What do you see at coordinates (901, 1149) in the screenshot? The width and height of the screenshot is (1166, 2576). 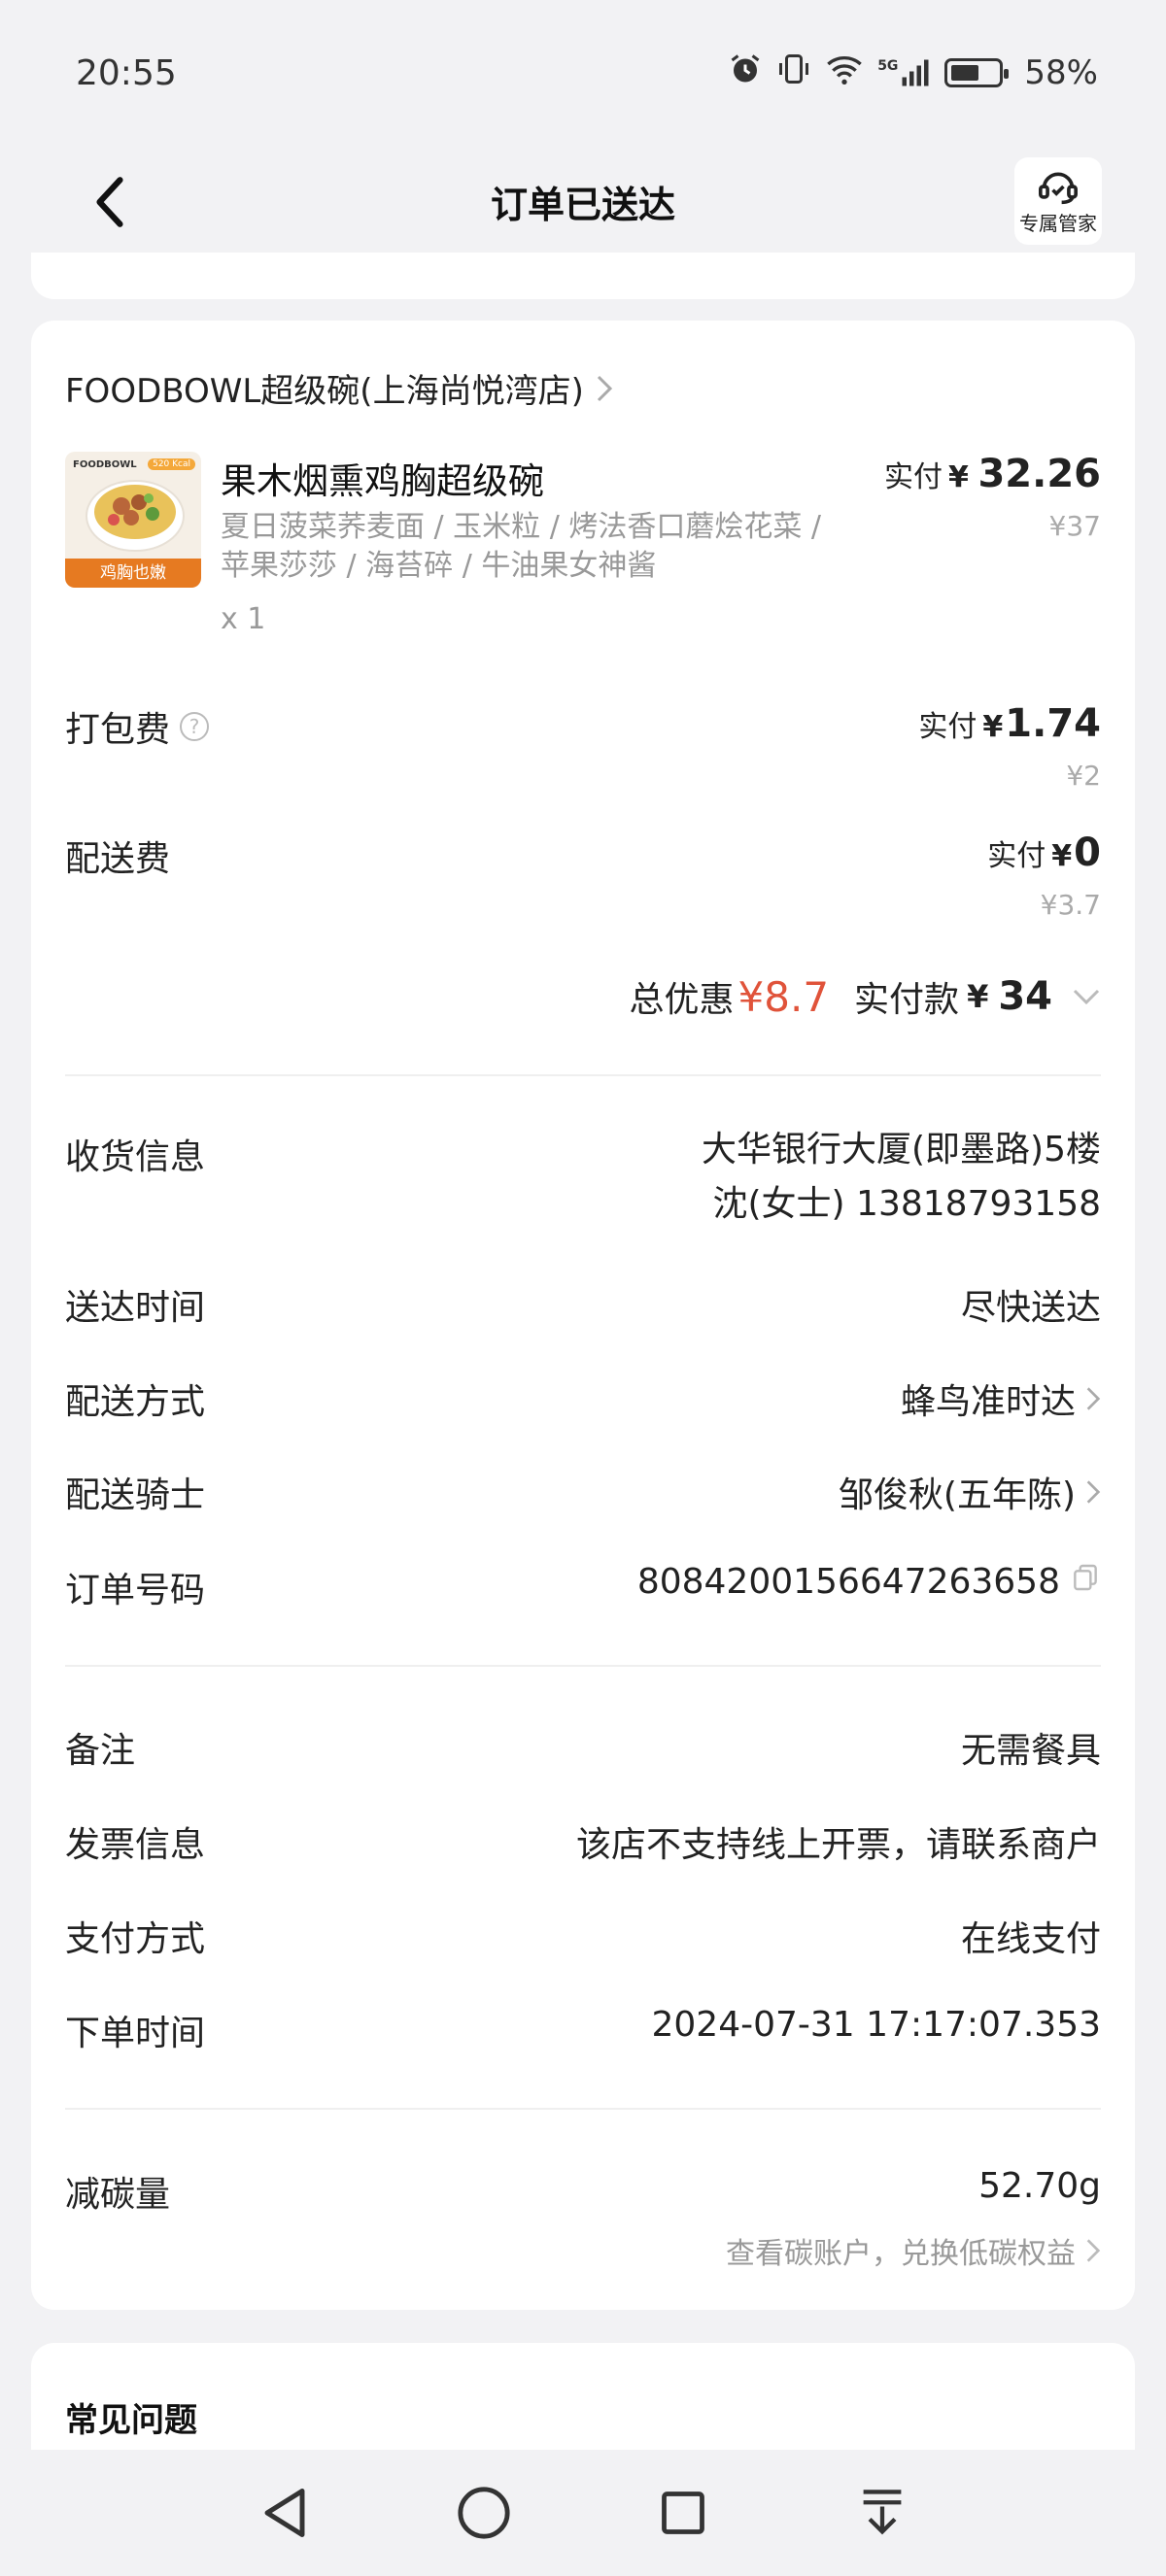 I see `receiver-address: 大华银行大厦(即墨路)5楼` at bounding box center [901, 1149].